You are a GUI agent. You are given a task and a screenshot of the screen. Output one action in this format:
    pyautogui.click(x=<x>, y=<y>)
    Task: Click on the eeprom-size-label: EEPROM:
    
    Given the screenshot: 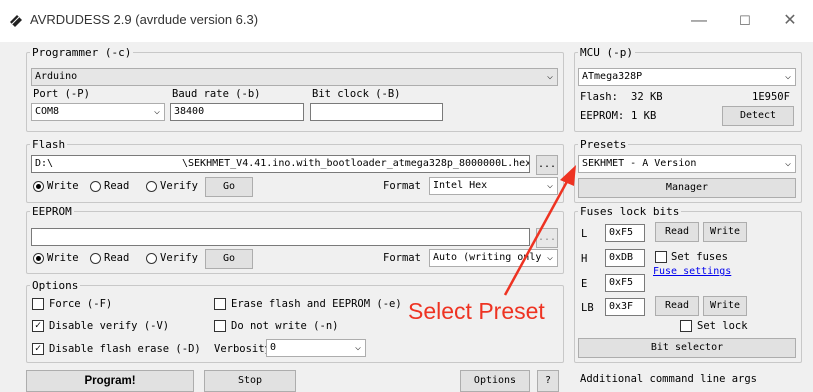 What is the action you would take?
    pyautogui.click(x=602, y=116)
    